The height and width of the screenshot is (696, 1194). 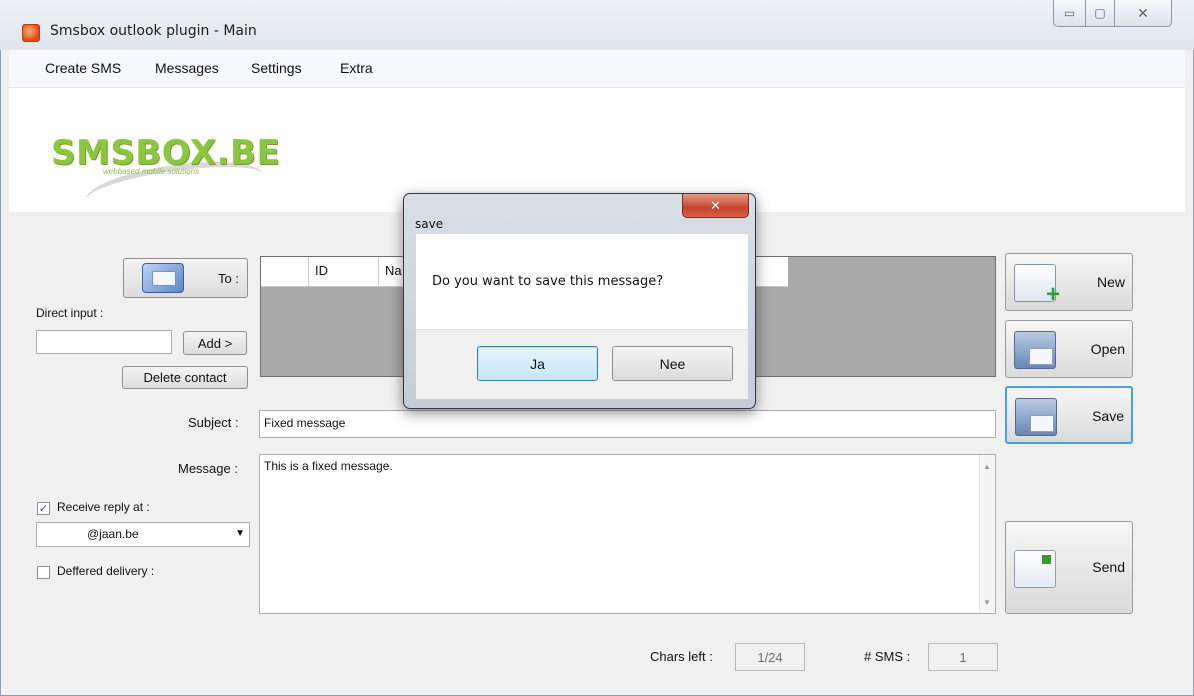 I want to click on add-button: Add >, so click(x=215, y=343).